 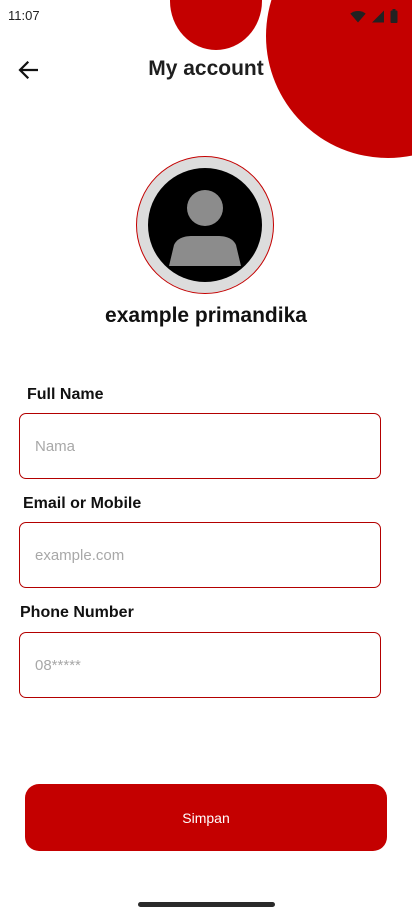 I want to click on status-icons, so click(x=374, y=16).